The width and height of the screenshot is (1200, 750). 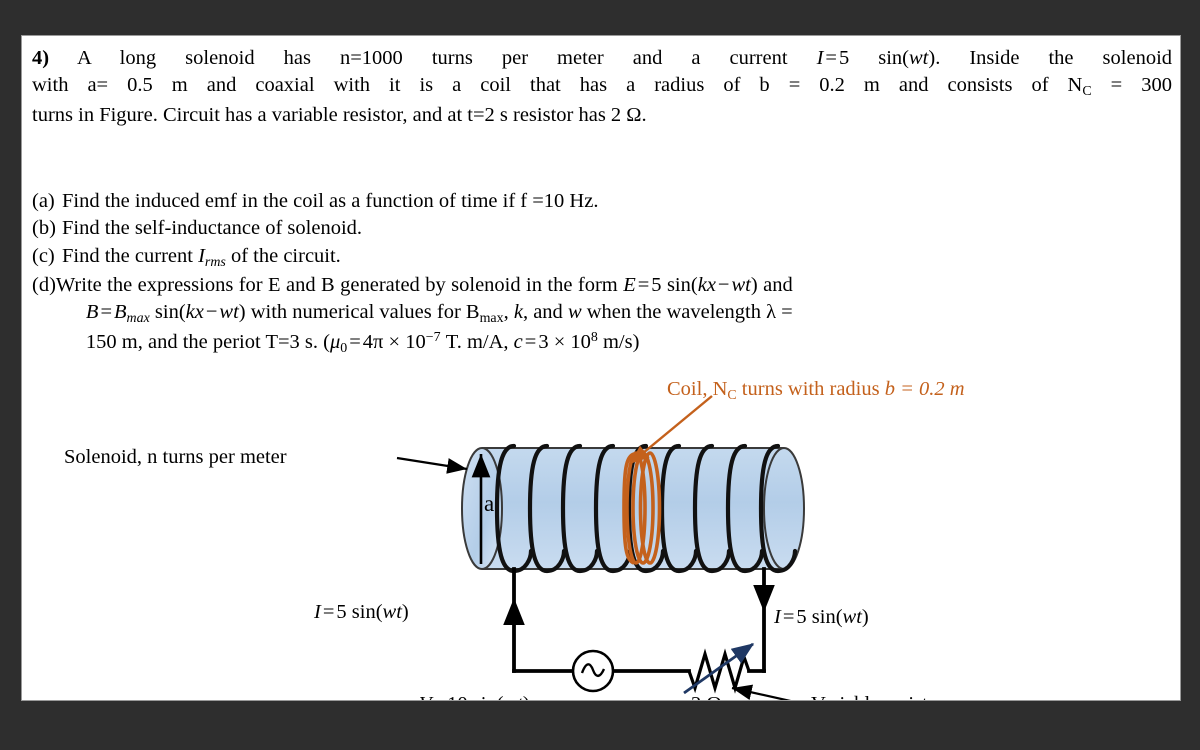 What do you see at coordinates (564, 341) in the screenshot?
I see `part-d-line3-cval: 3 × 10` at bounding box center [564, 341].